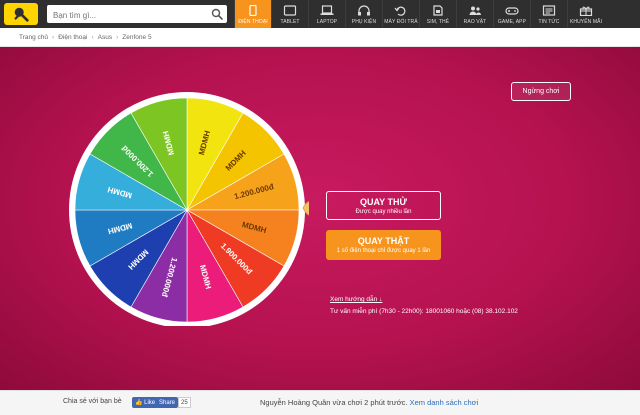 This screenshot has height=415, width=640. What do you see at coordinates (167, 402) in the screenshot?
I see `facebook-share-button: Share` at bounding box center [167, 402].